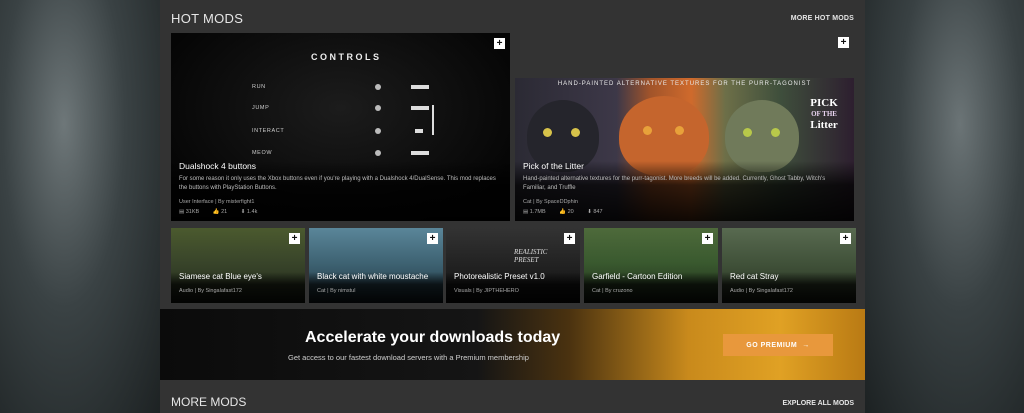 The height and width of the screenshot is (413, 1024). What do you see at coordinates (534, 212) in the screenshot?
I see `file-size-stat: ▤ 1.7MB` at bounding box center [534, 212].